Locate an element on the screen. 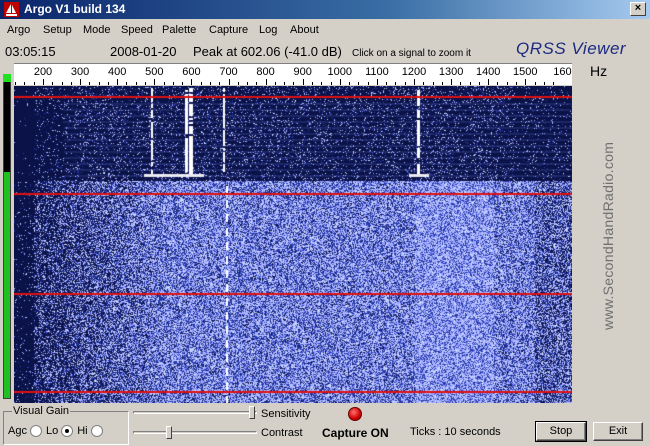 Image resolution: width=650 pixels, height=446 pixels. watermark-text: www.SecondHandRadio.com is located at coordinates (608, 235).